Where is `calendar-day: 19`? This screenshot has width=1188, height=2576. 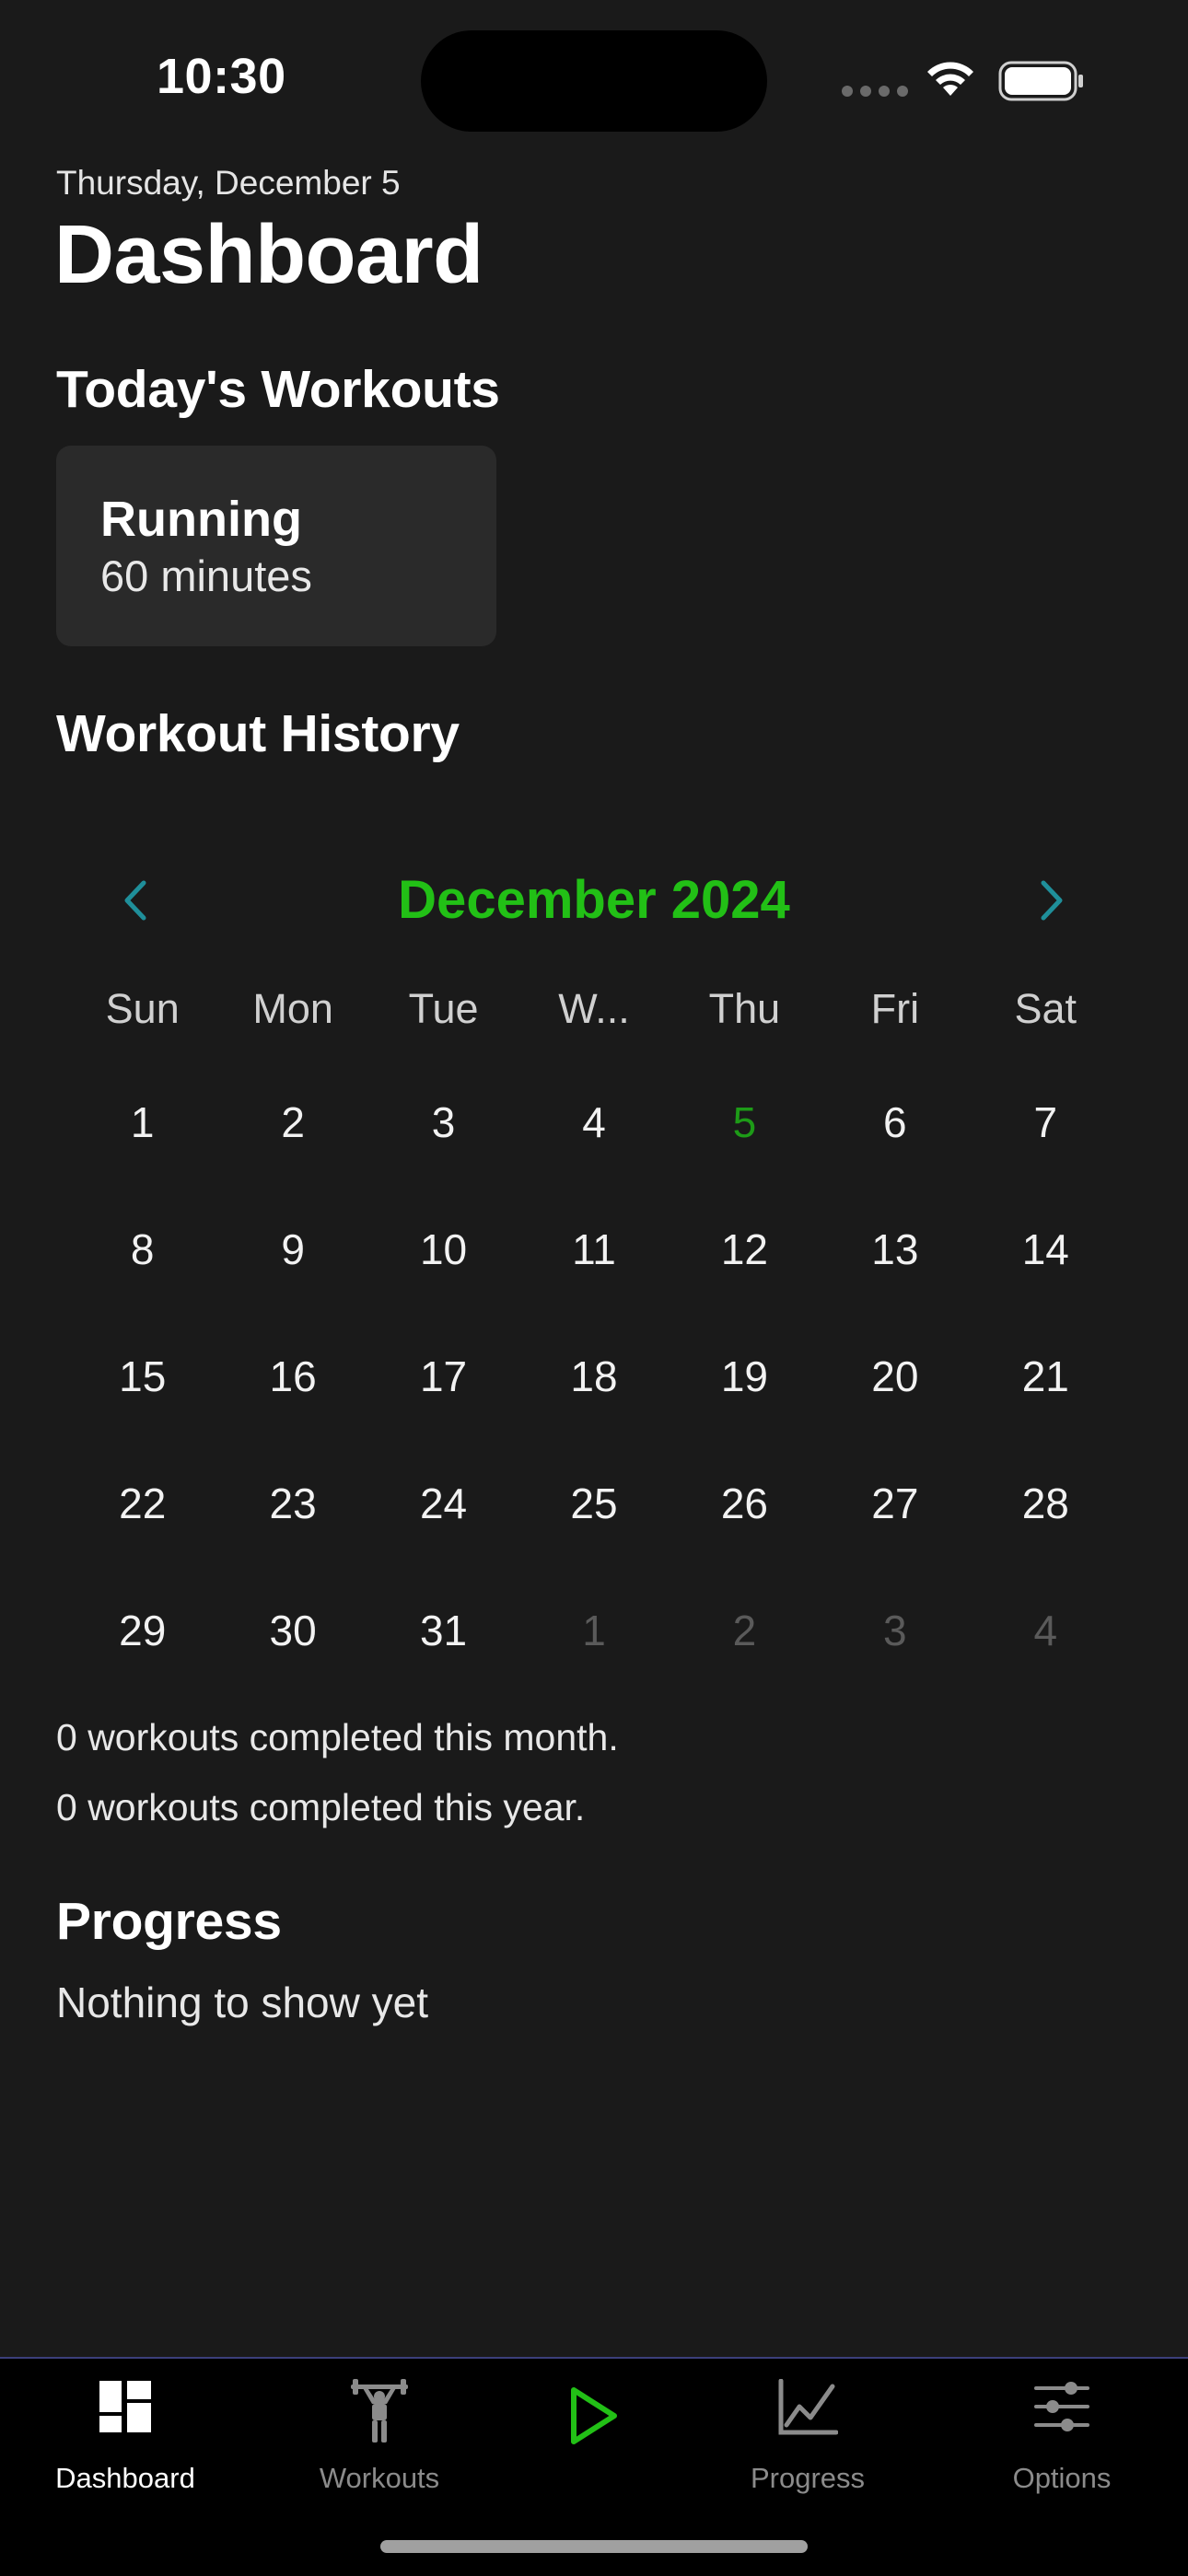
calendar-day: 19 is located at coordinates (745, 1374).